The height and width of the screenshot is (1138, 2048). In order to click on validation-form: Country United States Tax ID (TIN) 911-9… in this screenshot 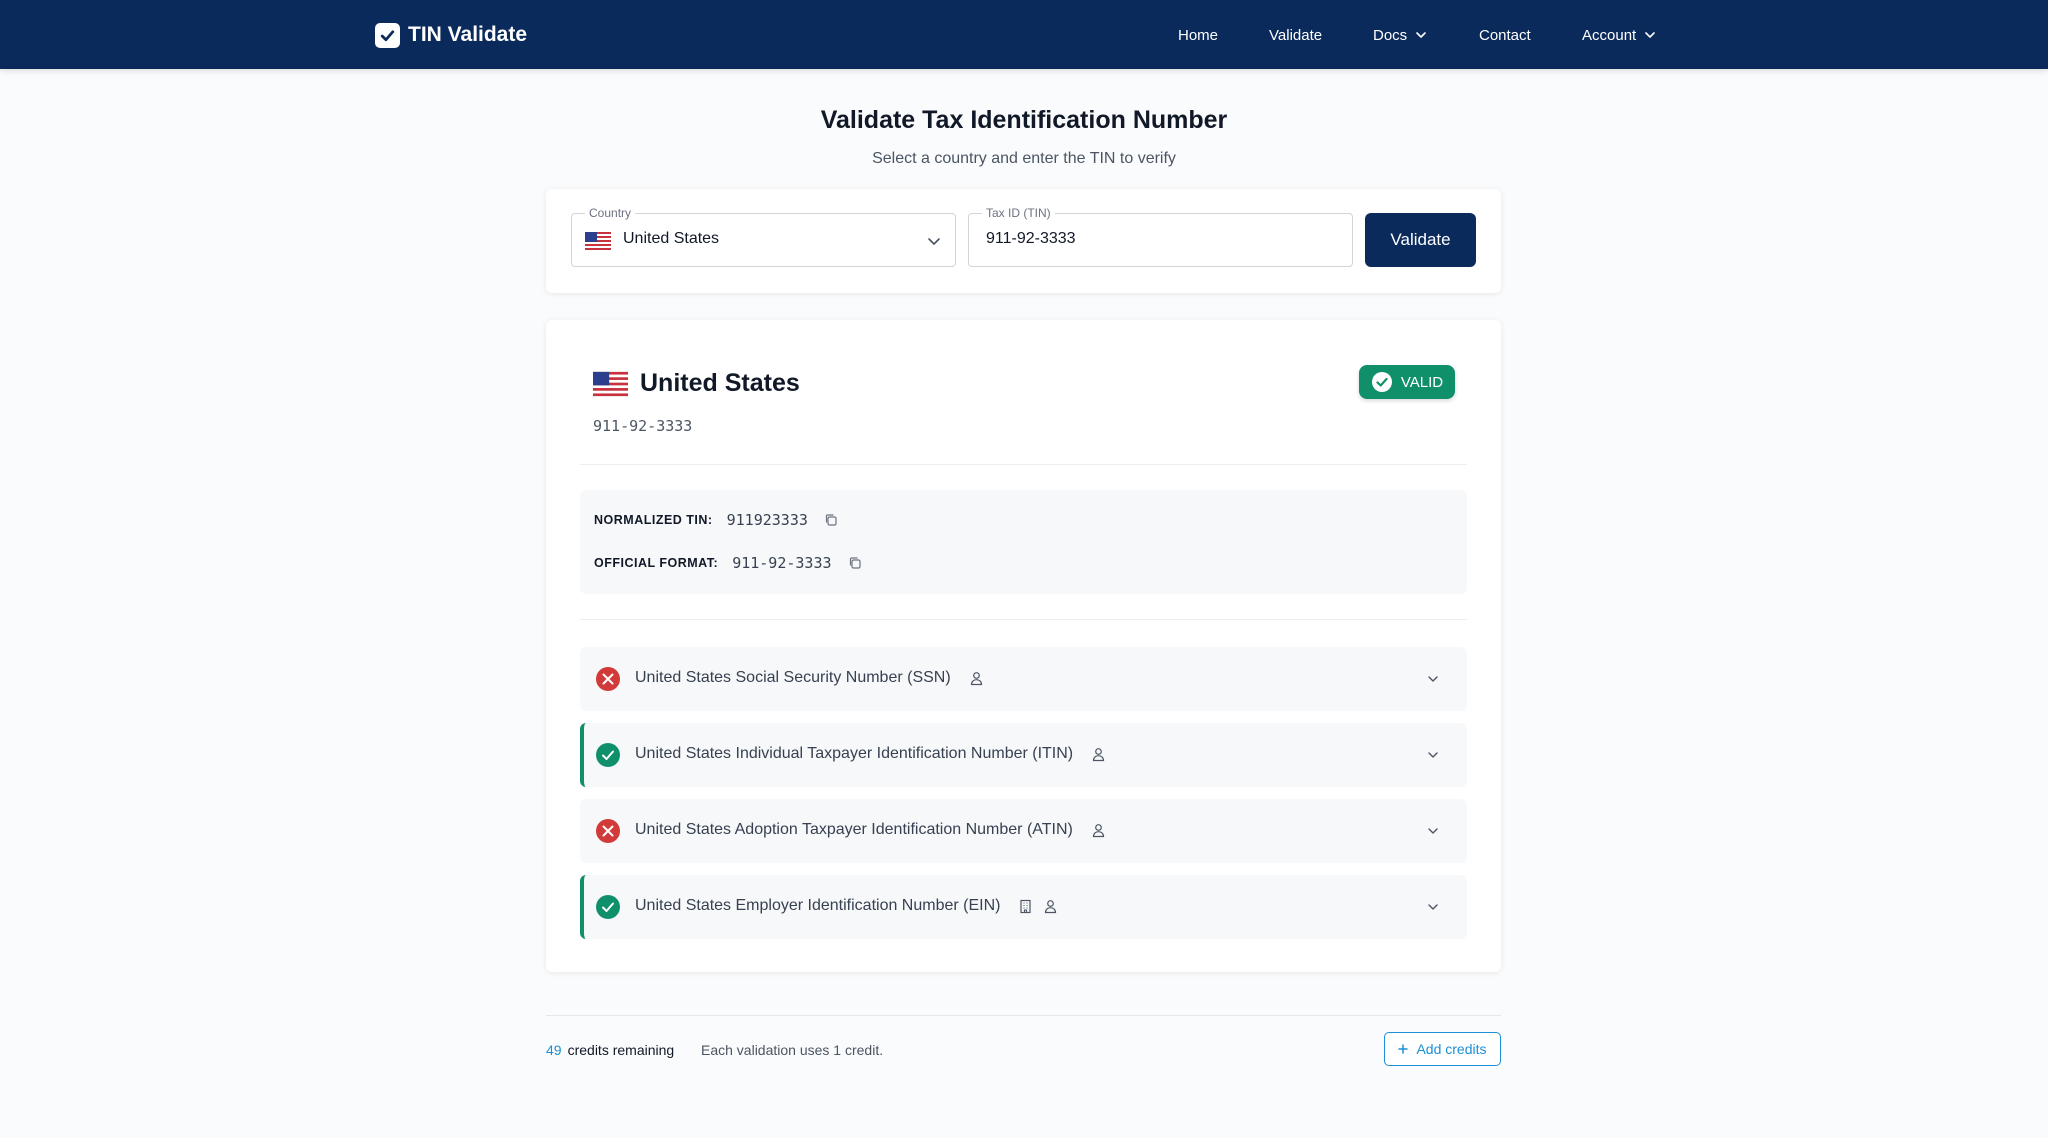, I will do `click(1023, 241)`.